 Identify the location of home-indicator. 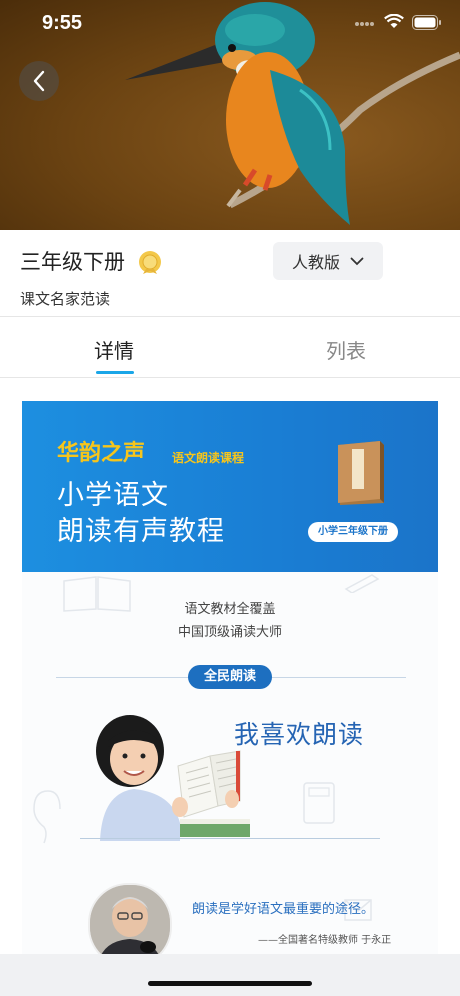
(230, 983).